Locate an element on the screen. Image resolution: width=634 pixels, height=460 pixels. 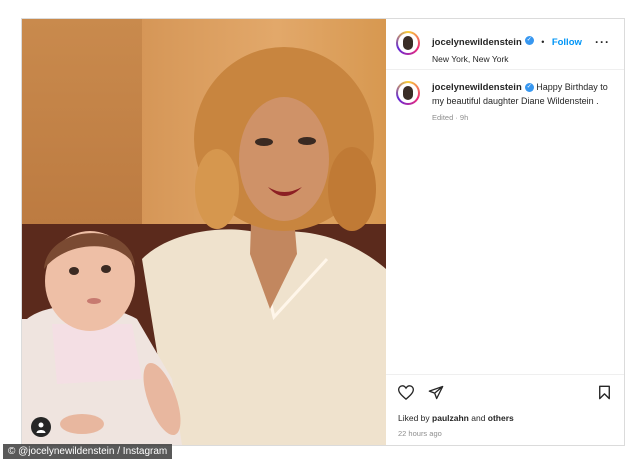
paper-plane-icon is located at coordinates (436, 395).